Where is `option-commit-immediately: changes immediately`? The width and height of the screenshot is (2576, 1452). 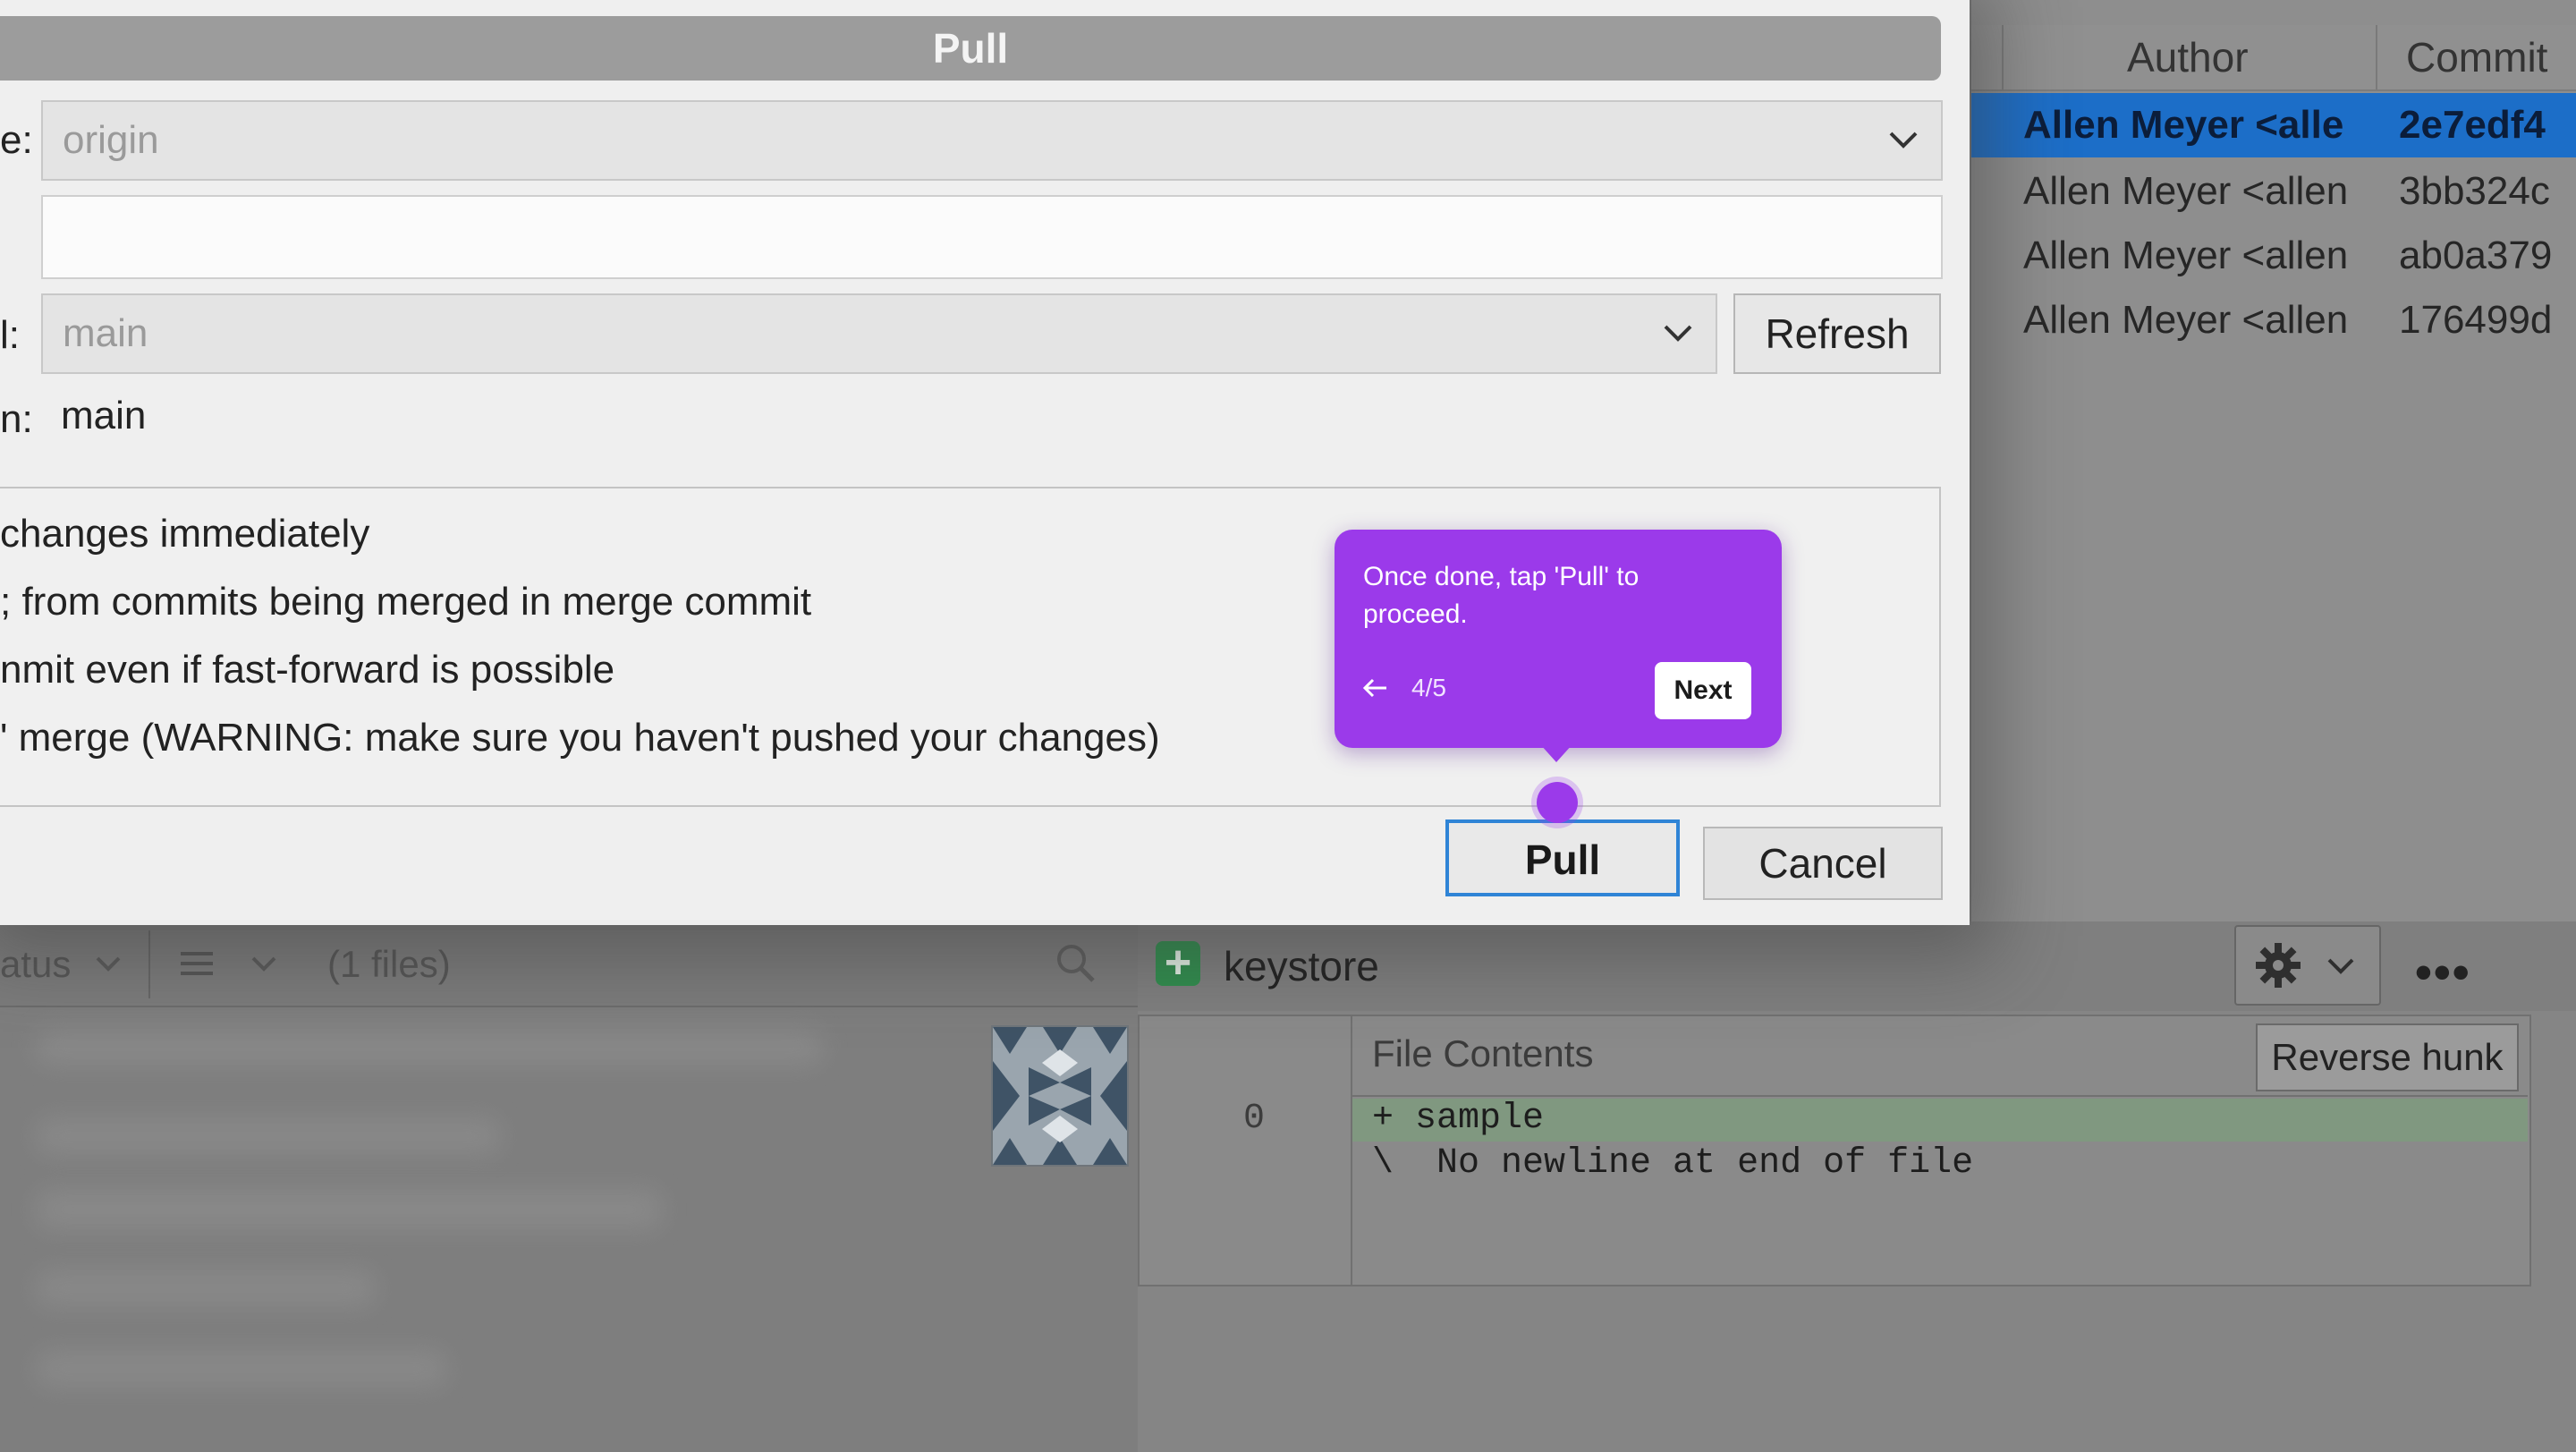 option-commit-immediately: changes immediately is located at coordinates (184, 534).